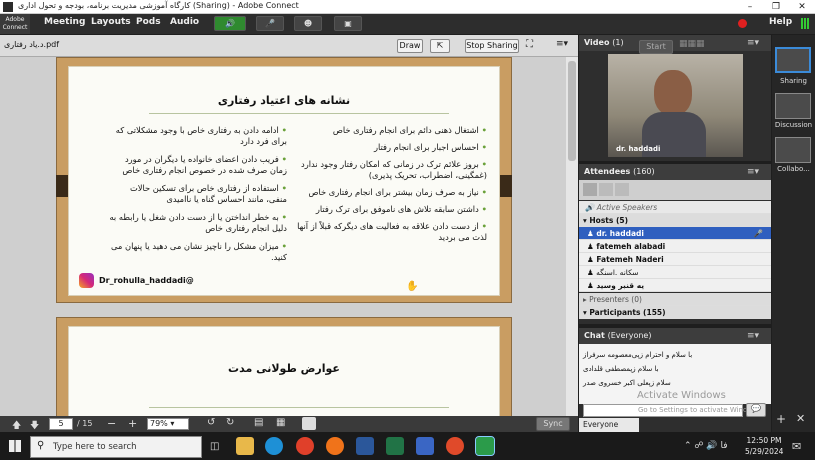 The image size is (815, 460). What do you see at coordinates (606, 189) in the screenshot?
I see `grid-view-icon` at bounding box center [606, 189].